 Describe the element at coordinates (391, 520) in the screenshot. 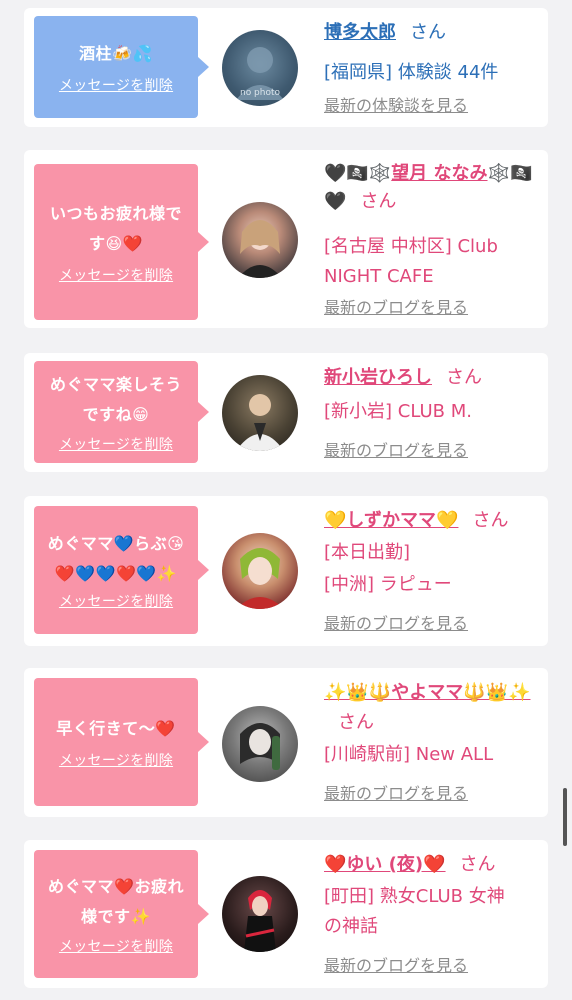

I see `user-name-link: 💛しずかママ💛` at that location.